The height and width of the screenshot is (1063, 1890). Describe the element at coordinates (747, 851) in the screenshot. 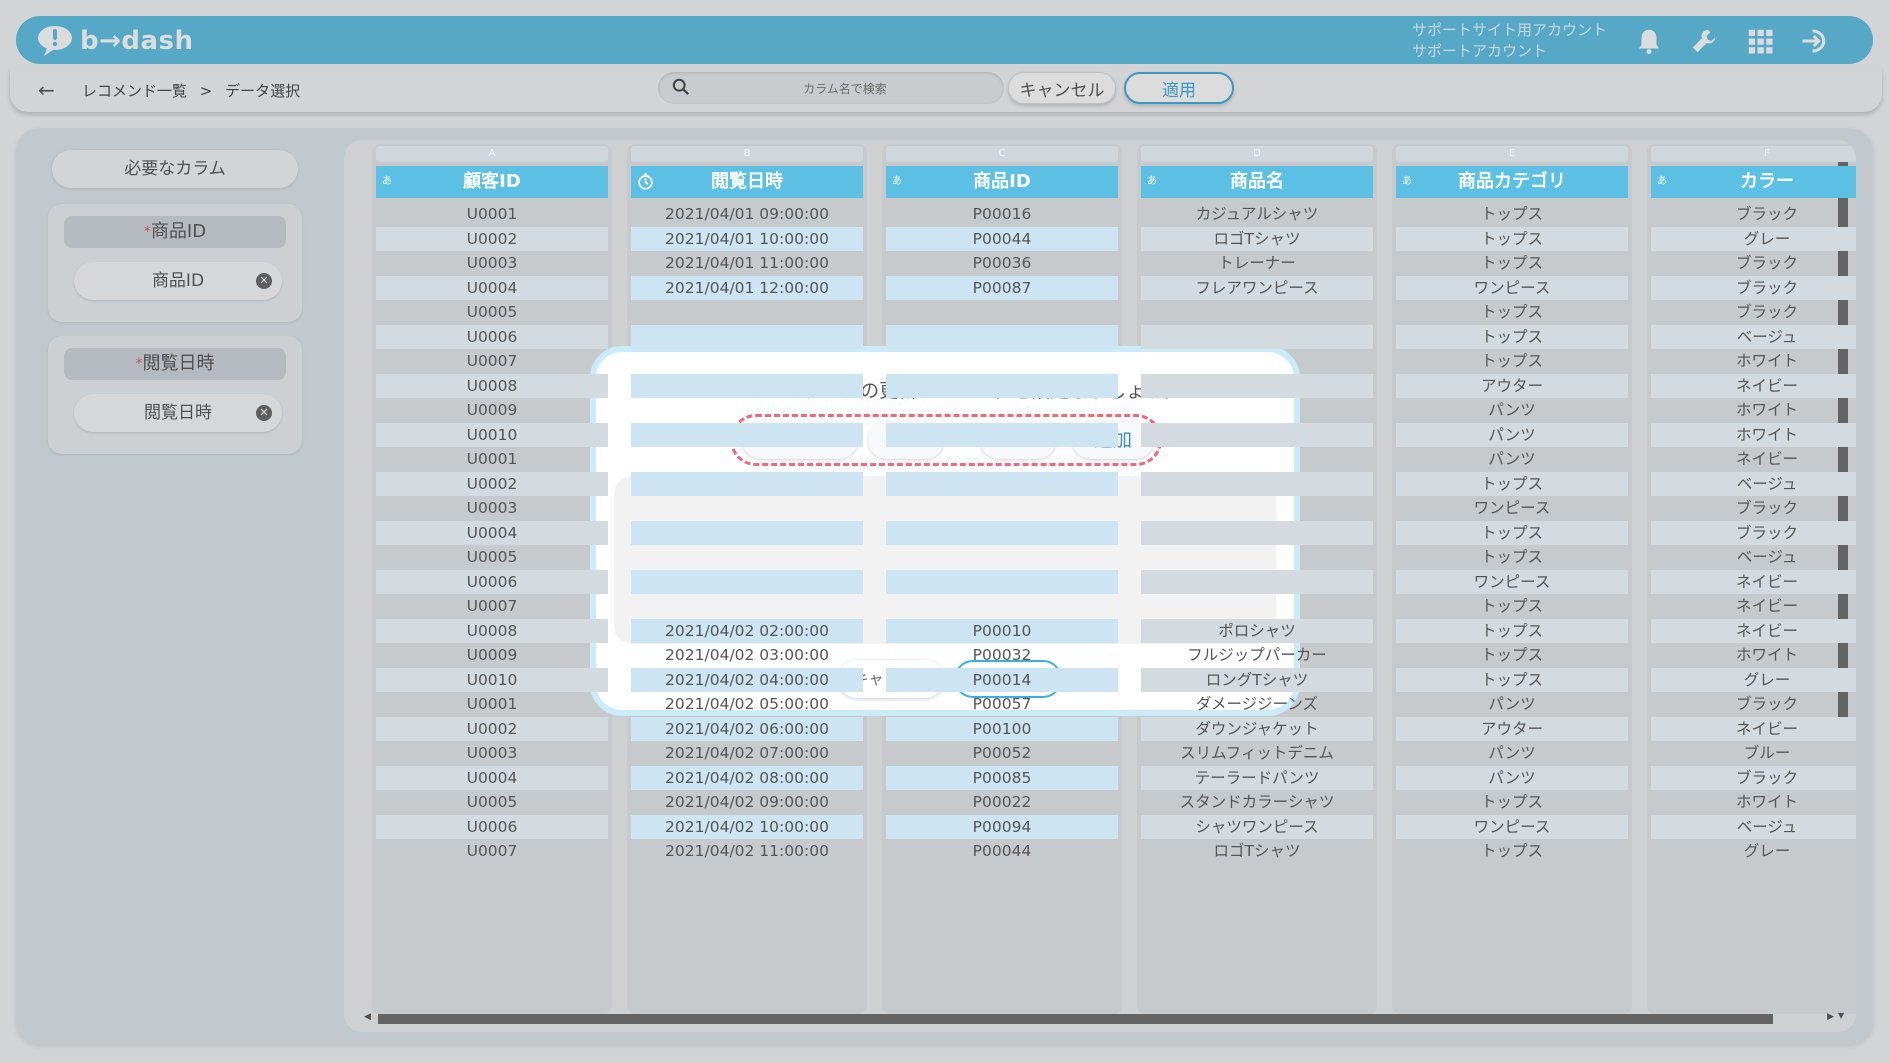

I see `table-cell: 2021/04/02 11:00:00` at that location.